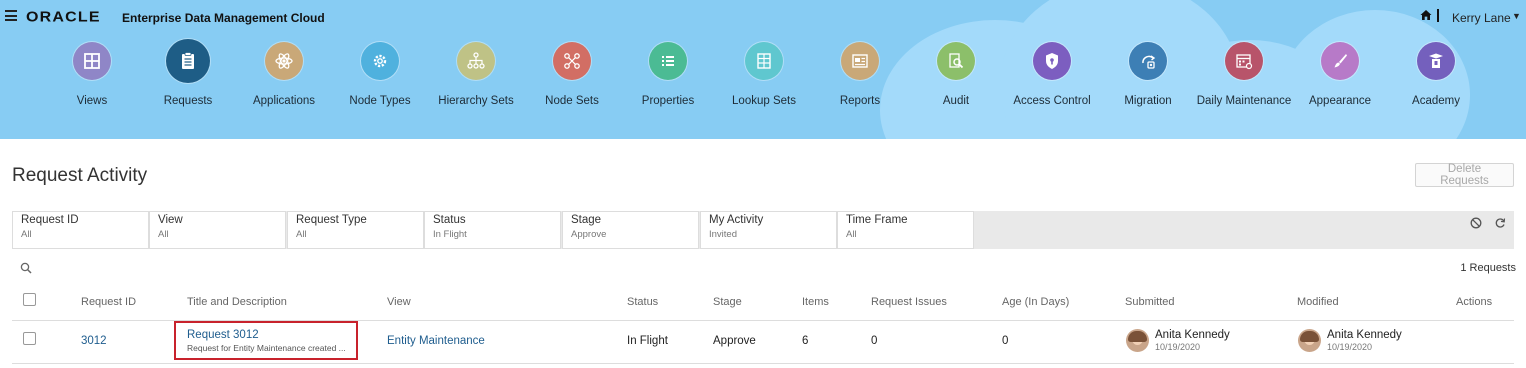 The image size is (1526, 368). Describe the element at coordinates (1438, 15) in the screenshot. I see `separator` at that location.